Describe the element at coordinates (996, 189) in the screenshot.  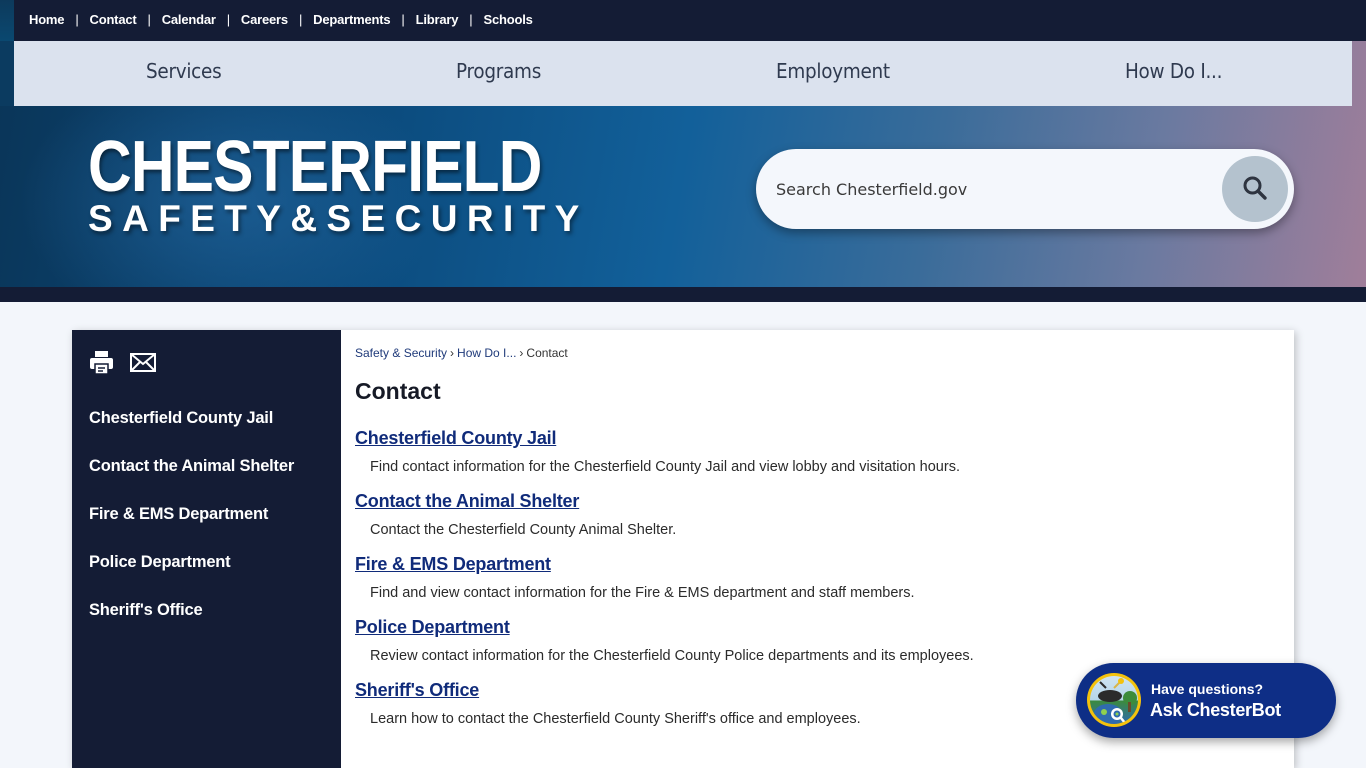
I see `search-input` at that location.